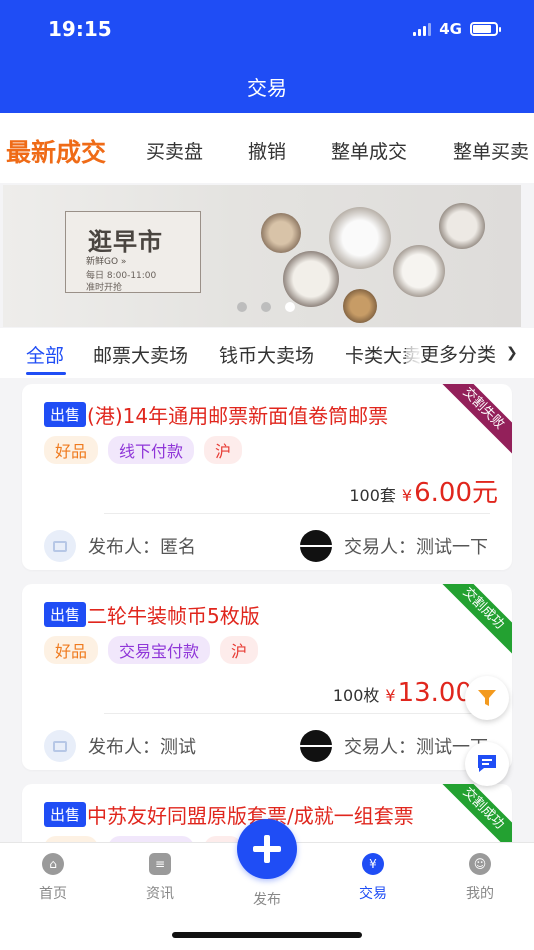  Describe the element at coordinates (267, 900) in the screenshot. I see `nav-publish-label: 发布` at that location.